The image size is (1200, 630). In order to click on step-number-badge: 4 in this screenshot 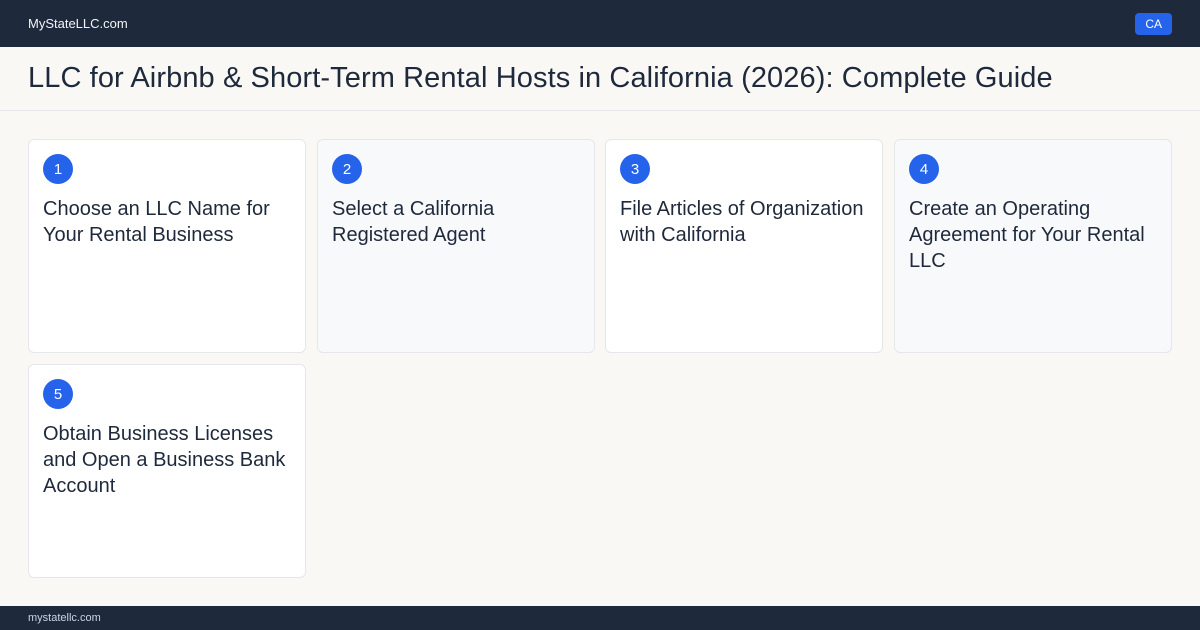, I will do `click(924, 169)`.